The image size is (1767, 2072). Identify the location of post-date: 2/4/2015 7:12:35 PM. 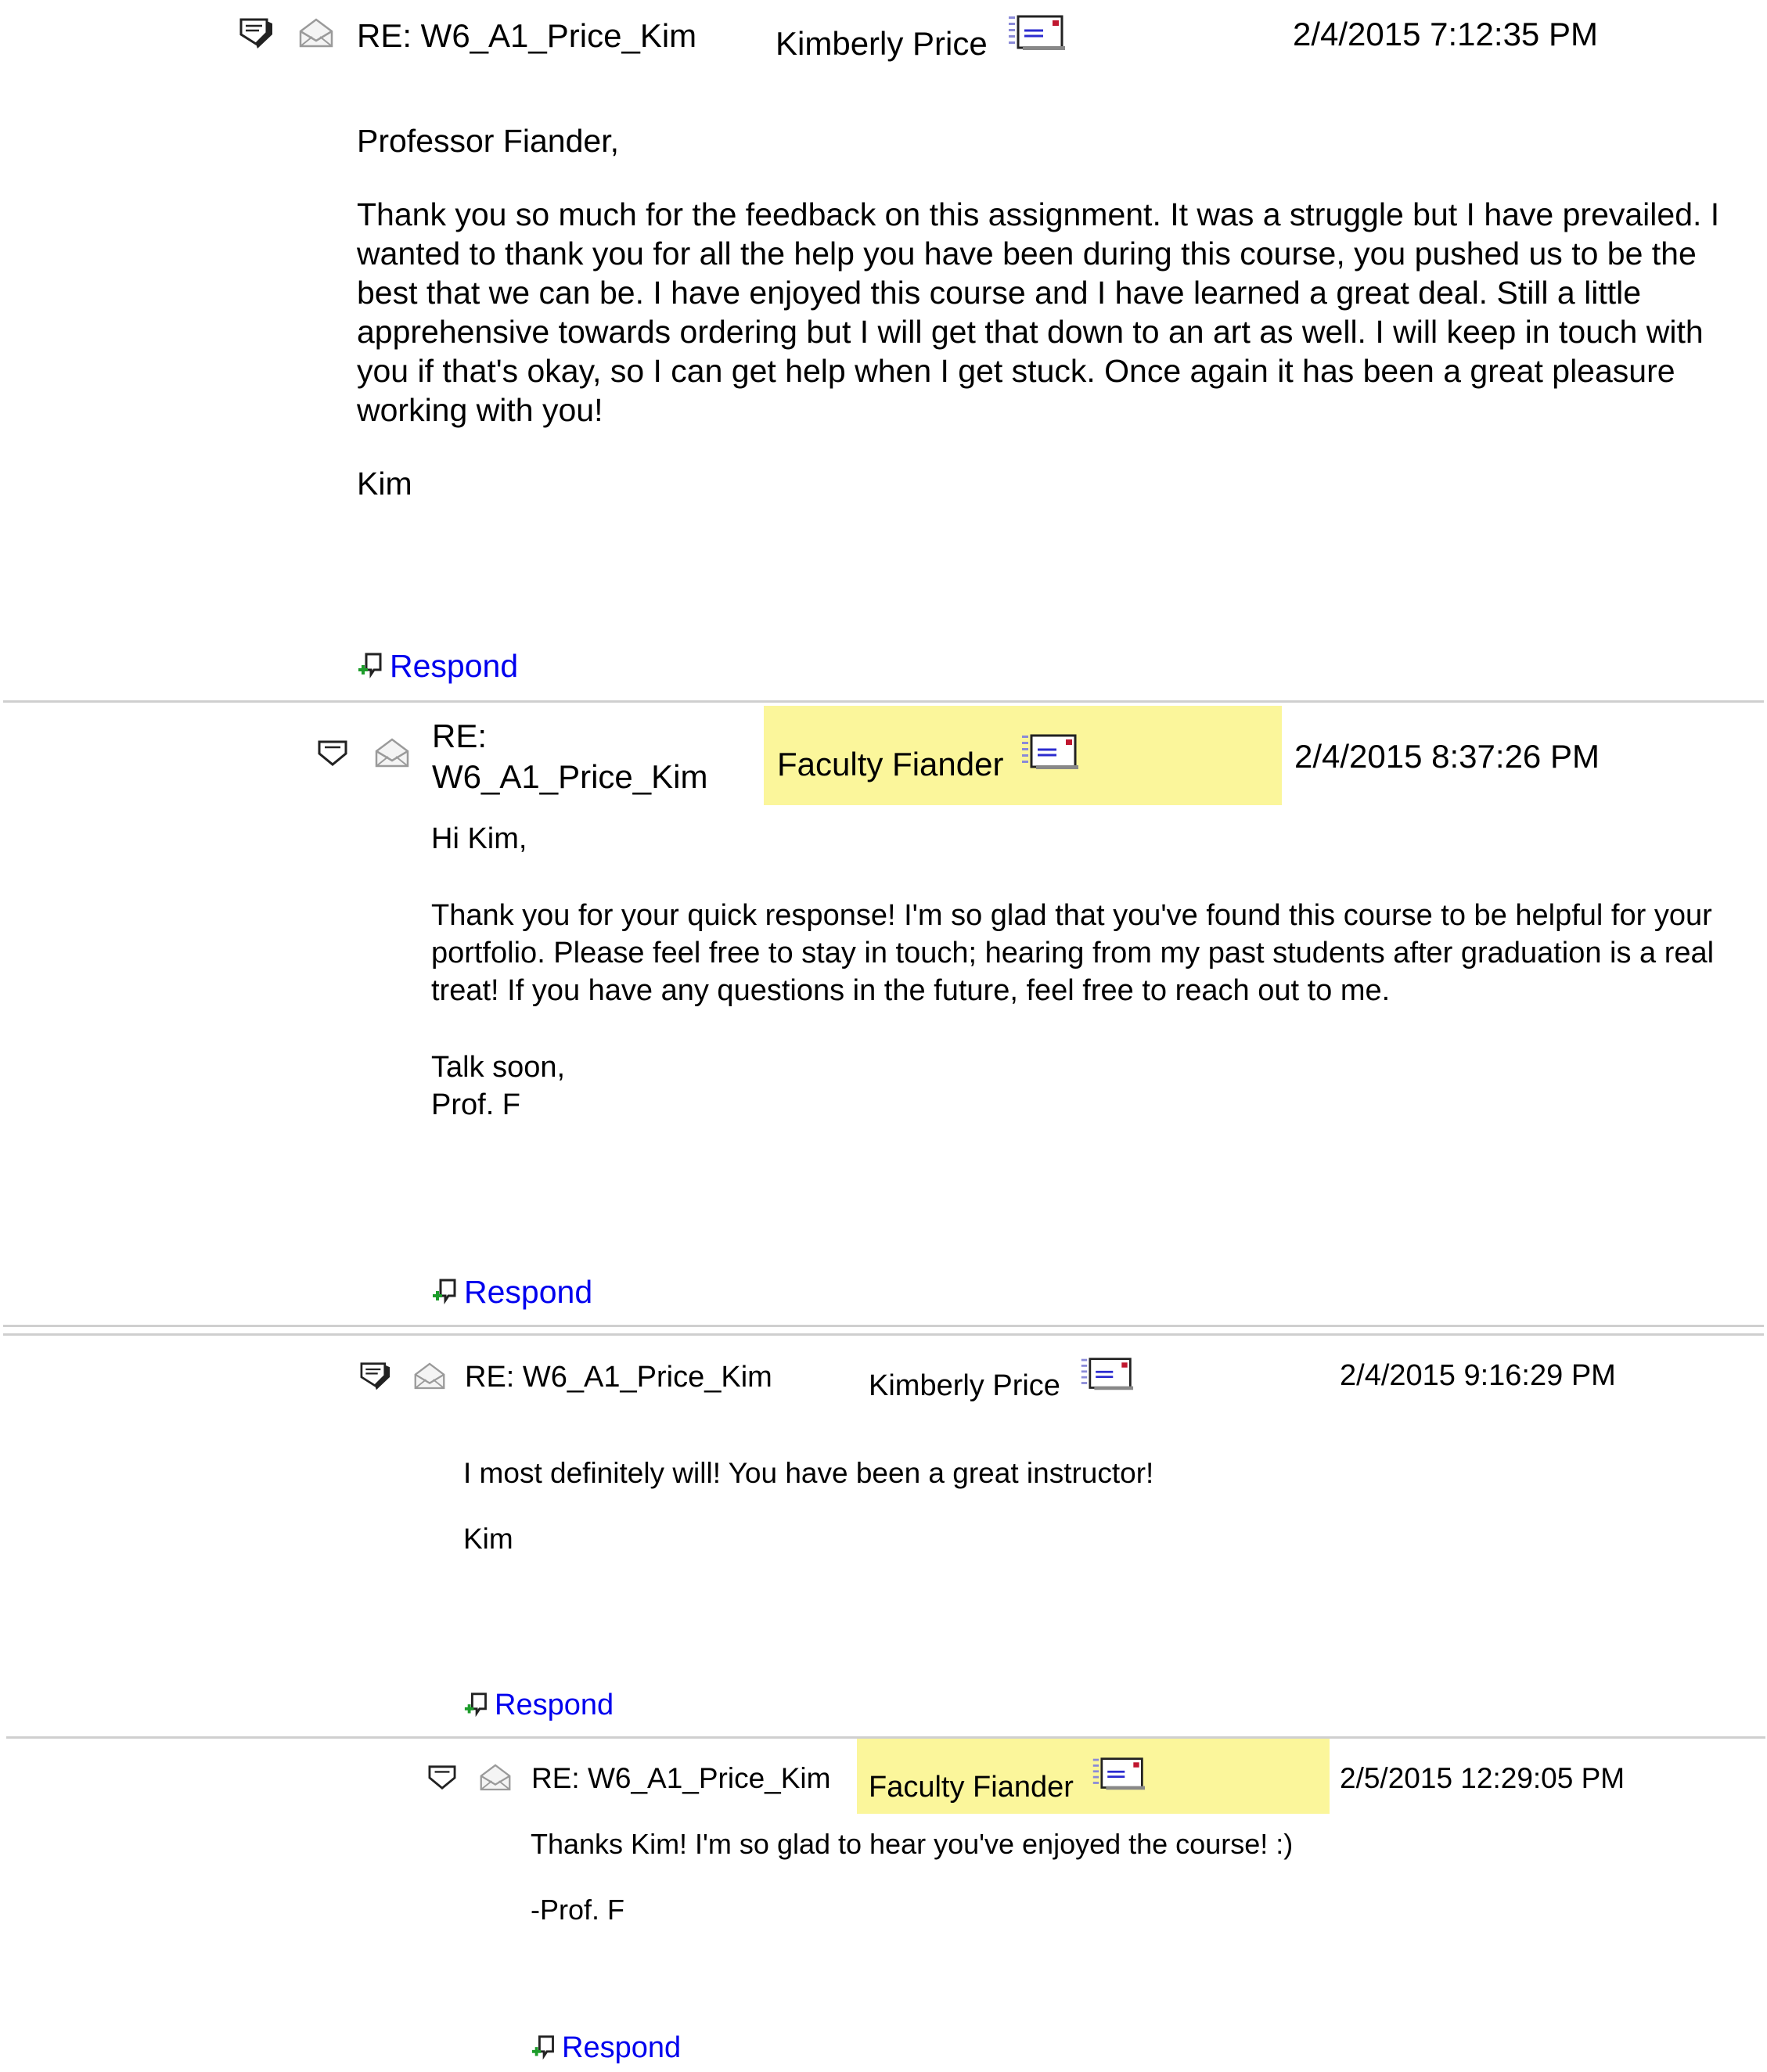
(1445, 34).